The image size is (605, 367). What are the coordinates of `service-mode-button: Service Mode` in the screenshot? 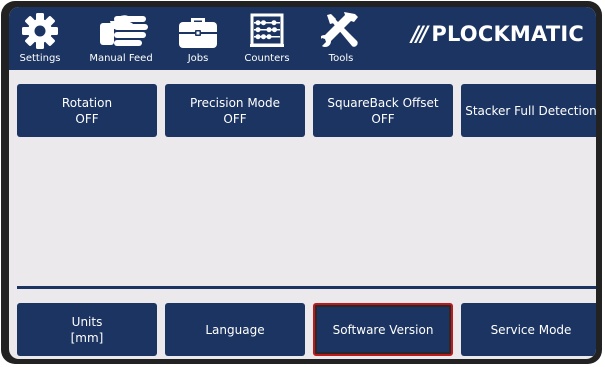 It's located at (528, 329).